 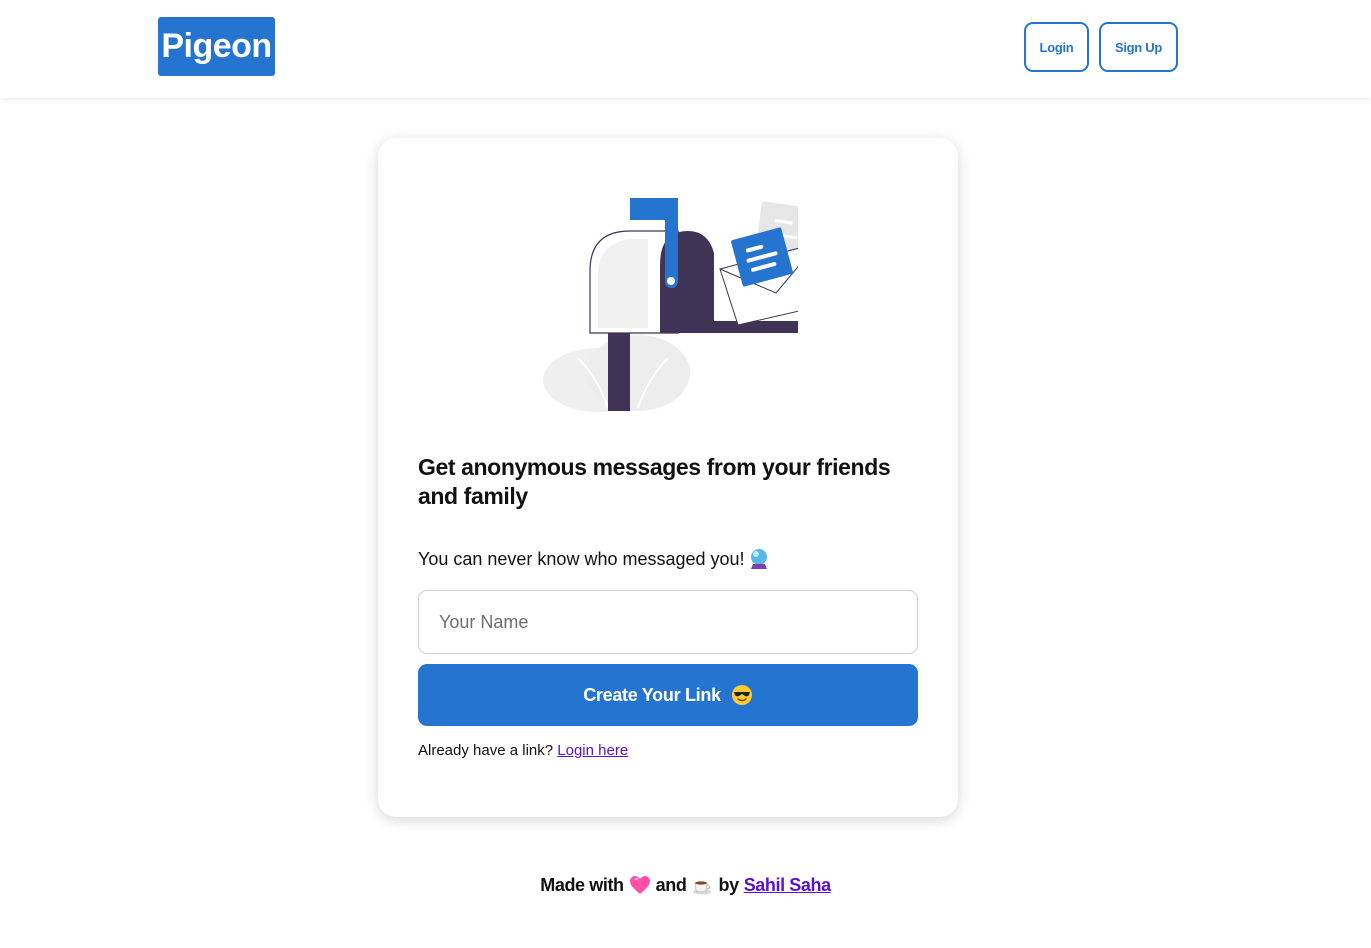 What do you see at coordinates (639, 885) in the screenshot?
I see `heart-icon` at bounding box center [639, 885].